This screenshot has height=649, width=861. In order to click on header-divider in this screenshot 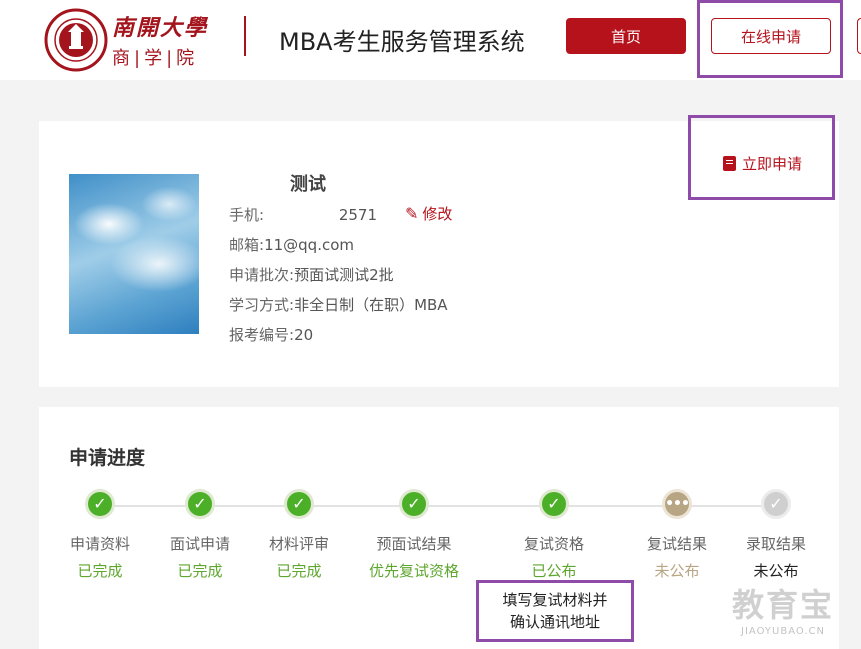, I will do `click(245, 36)`.